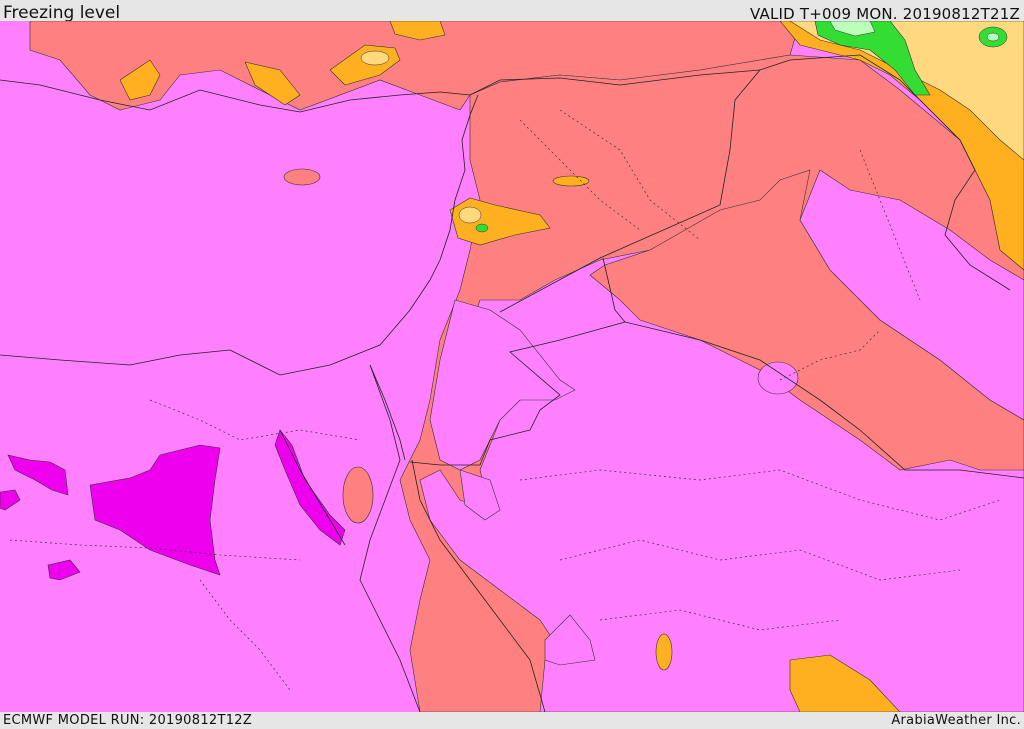  I want to click on light-orange-patch-turkey, so click(375, 58).